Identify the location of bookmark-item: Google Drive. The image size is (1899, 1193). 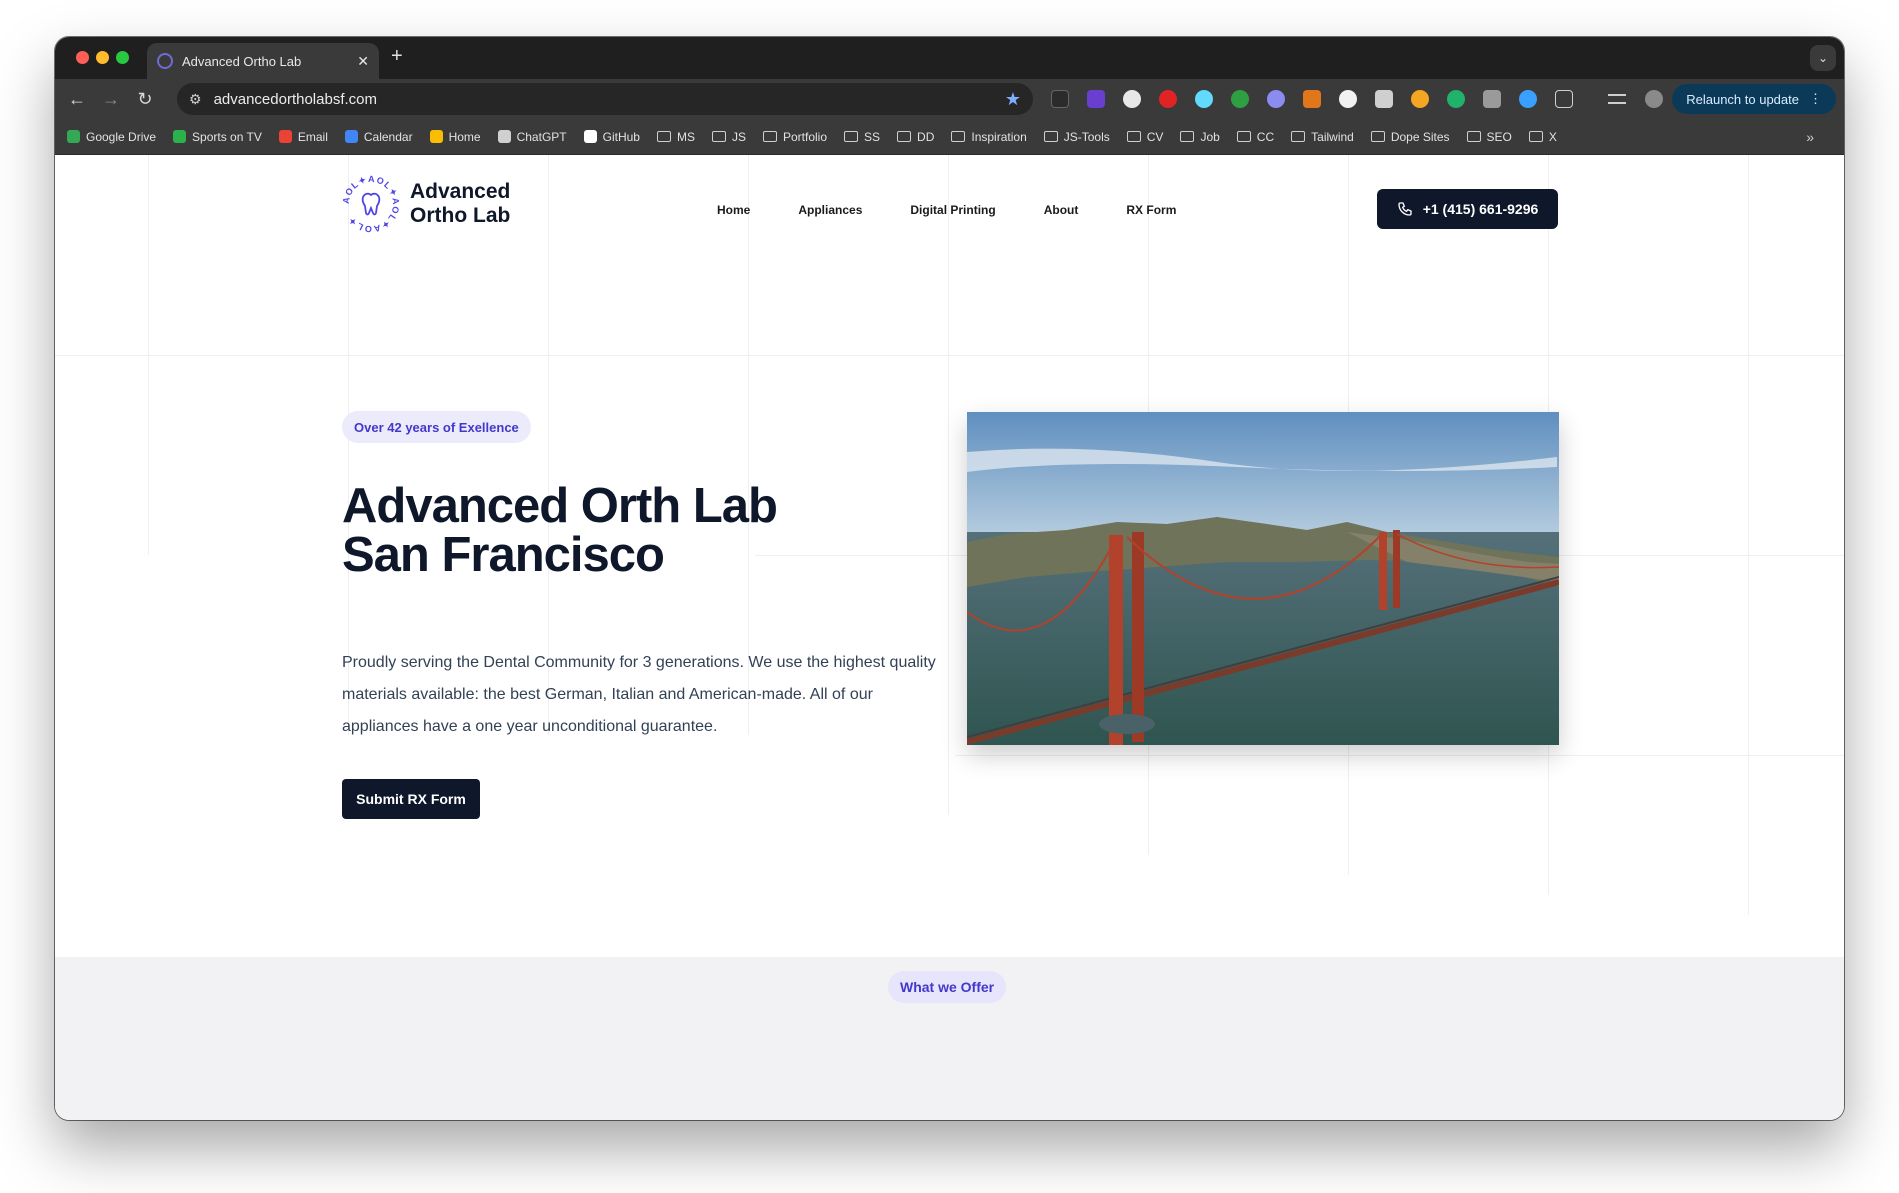
(111, 137).